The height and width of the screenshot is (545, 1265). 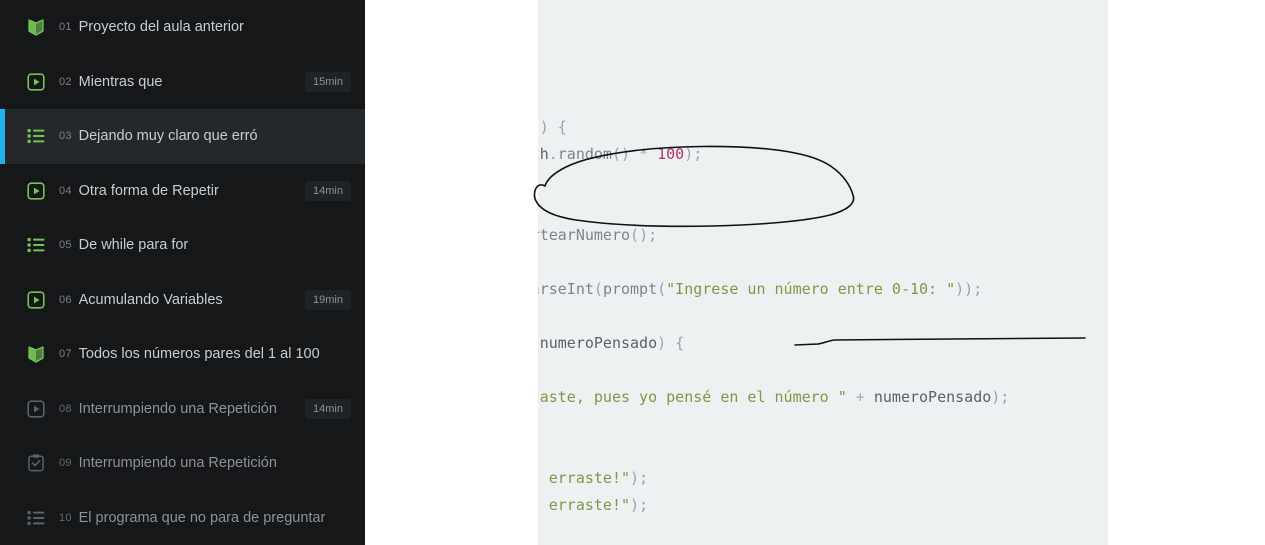 What do you see at coordinates (202, 517) in the screenshot?
I see `sidebar-item-label: El programa que no para de preguntar` at bounding box center [202, 517].